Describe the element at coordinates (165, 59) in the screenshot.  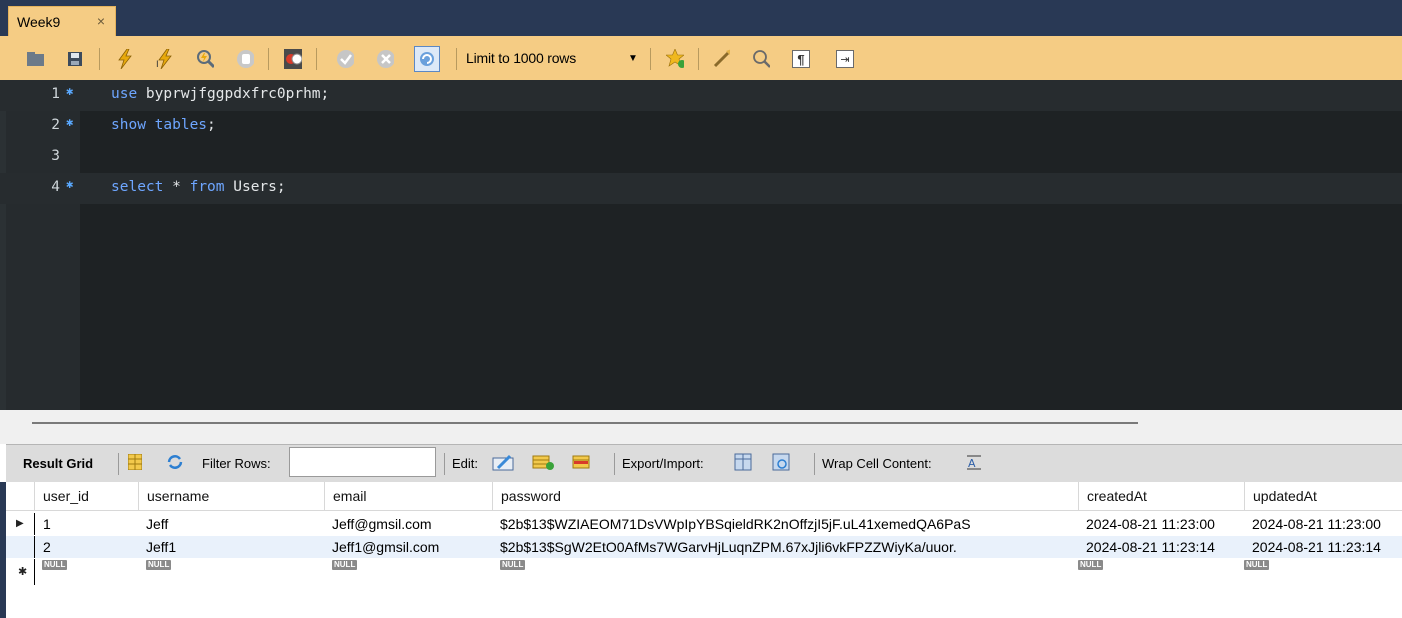
I see `execute-current-icon: I` at that location.